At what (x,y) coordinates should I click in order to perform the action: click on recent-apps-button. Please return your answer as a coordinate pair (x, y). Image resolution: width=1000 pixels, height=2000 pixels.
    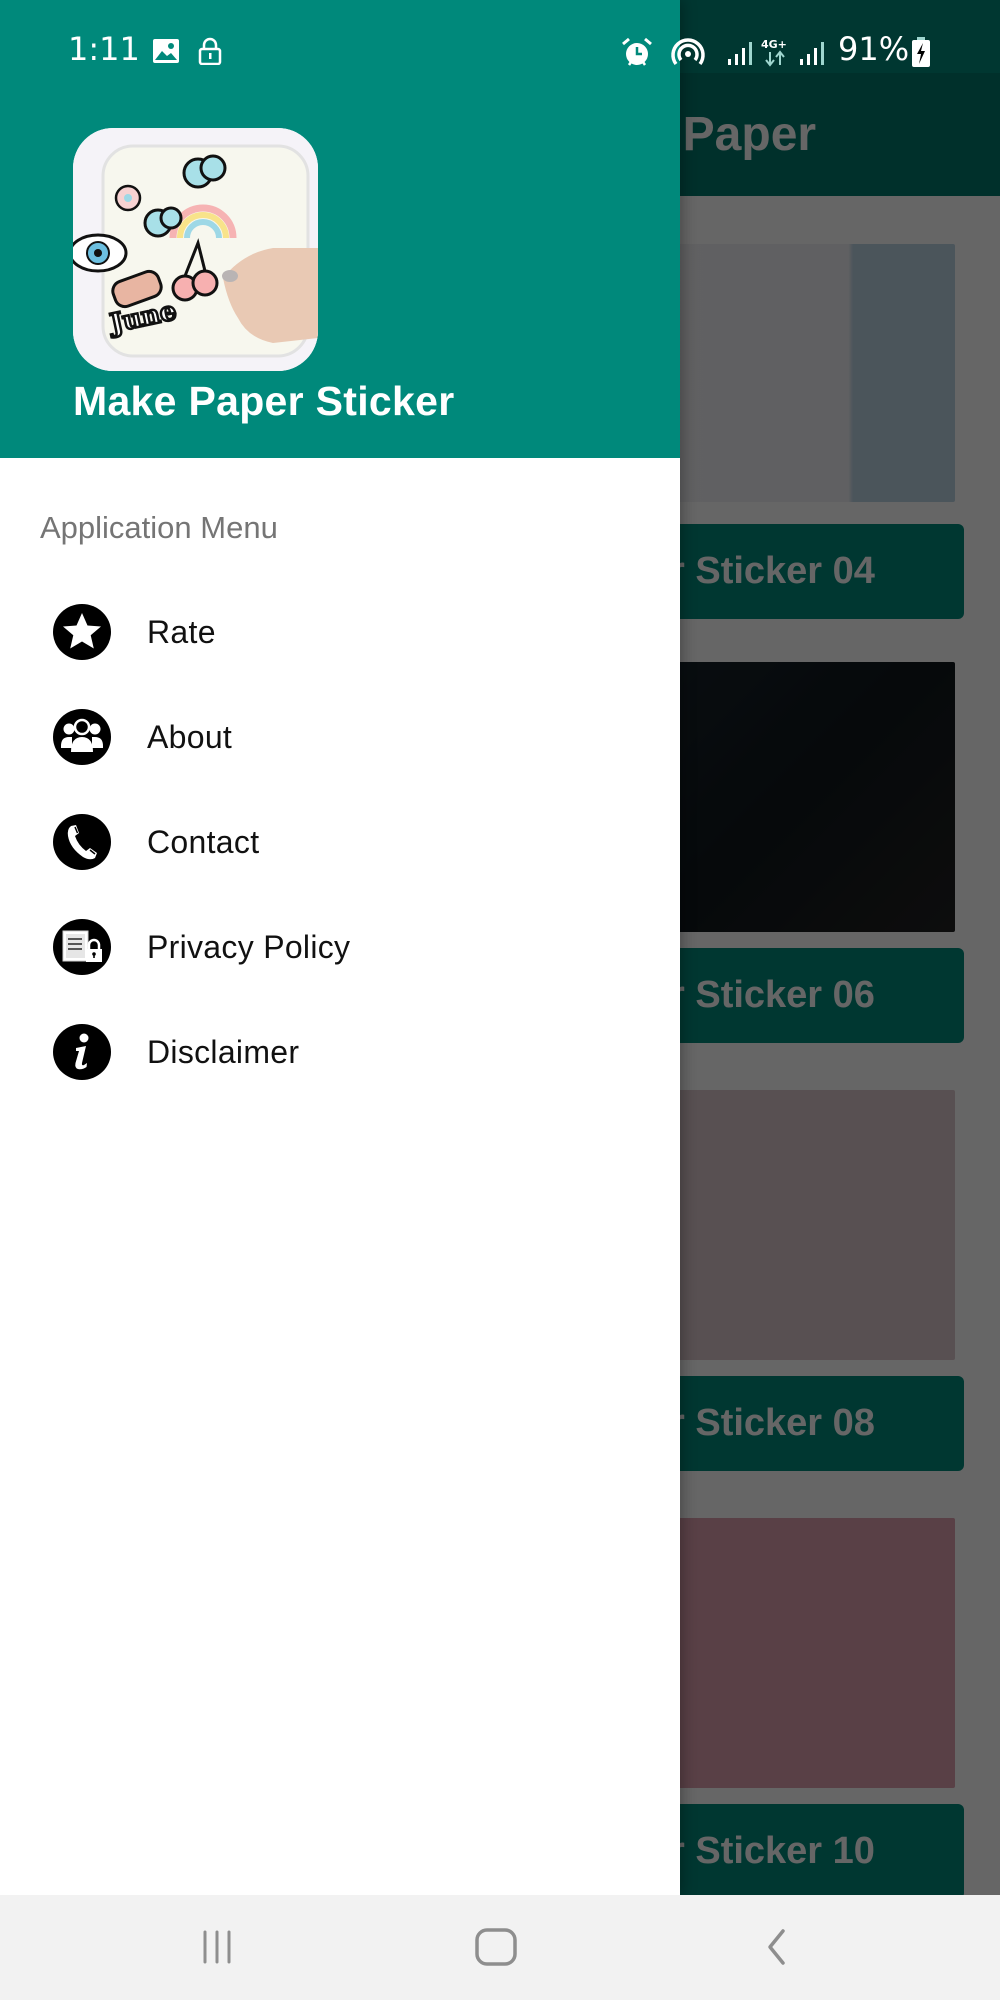
    Looking at the image, I should click on (217, 1947).